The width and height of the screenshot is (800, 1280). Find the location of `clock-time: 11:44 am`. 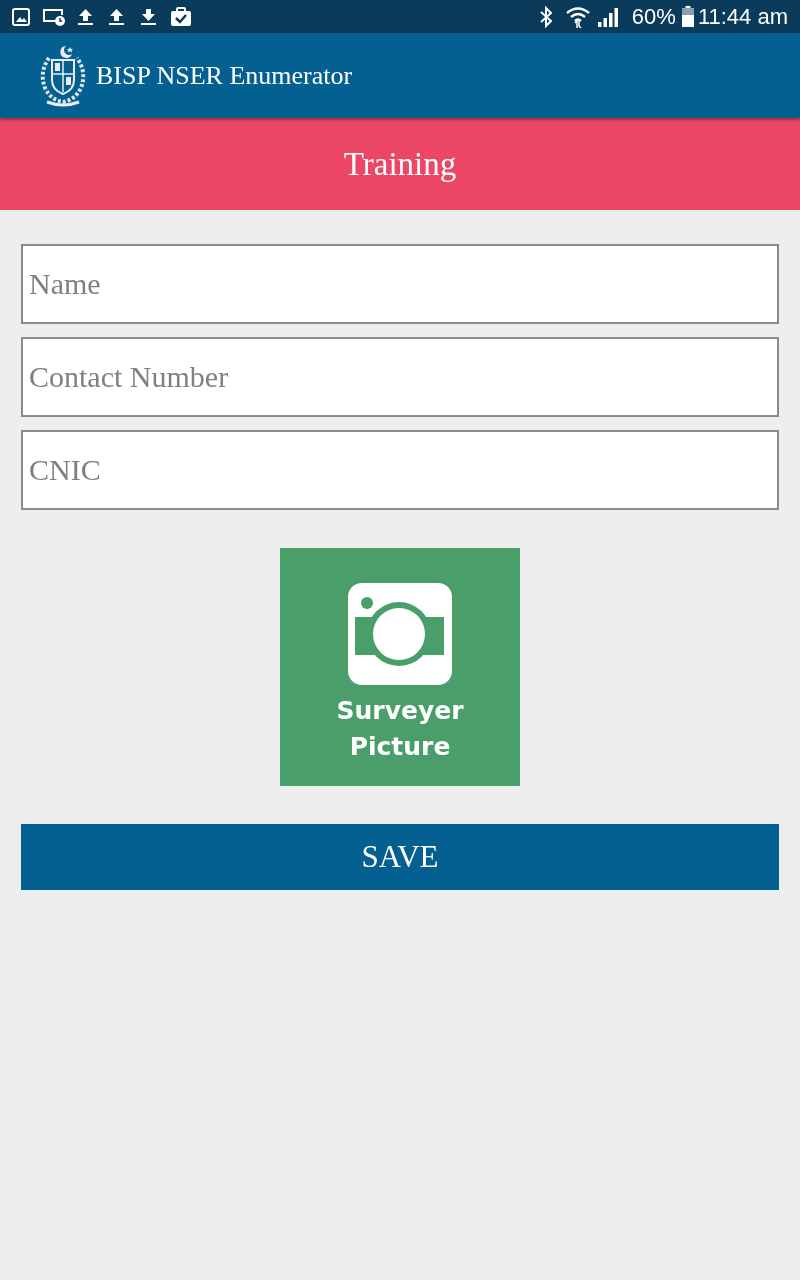

clock-time: 11:44 am is located at coordinates (742, 16).